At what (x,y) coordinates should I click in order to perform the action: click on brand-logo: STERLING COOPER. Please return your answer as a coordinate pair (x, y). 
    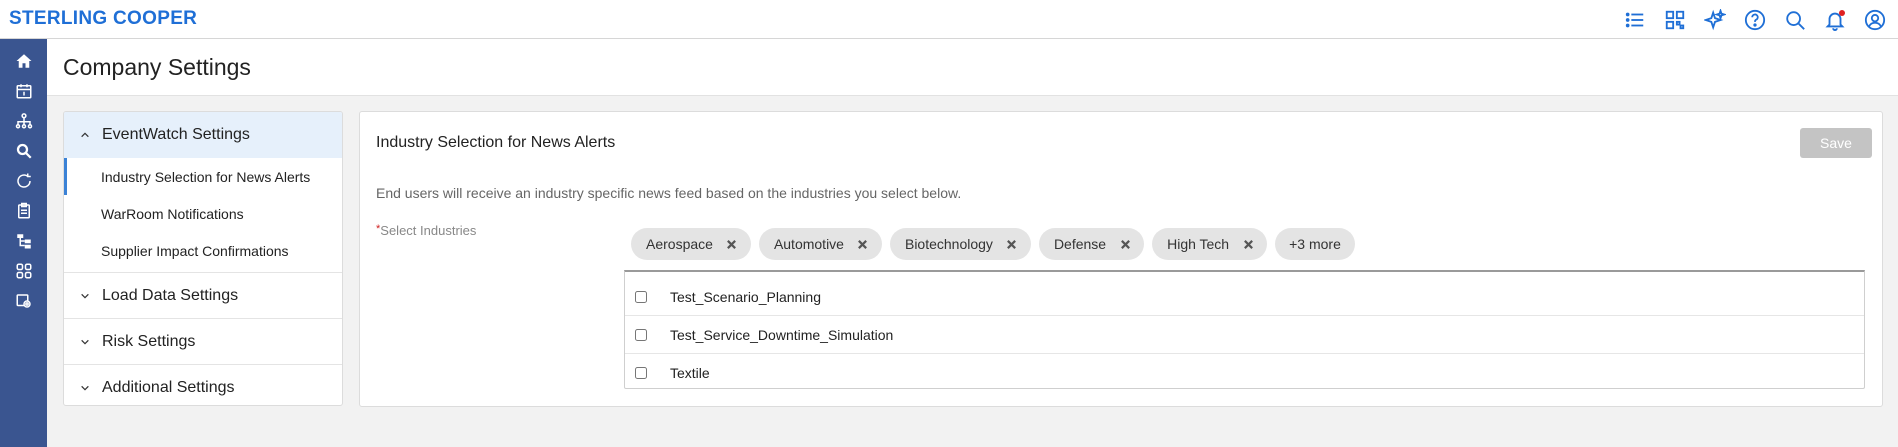
    Looking at the image, I should click on (103, 19).